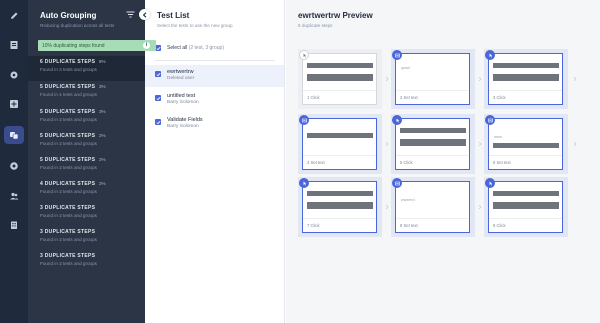 This screenshot has height=323, width=600. Describe the element at coordinates (408, 200) in the screenshot. I see `step-snippet: wwwee4` at that location.